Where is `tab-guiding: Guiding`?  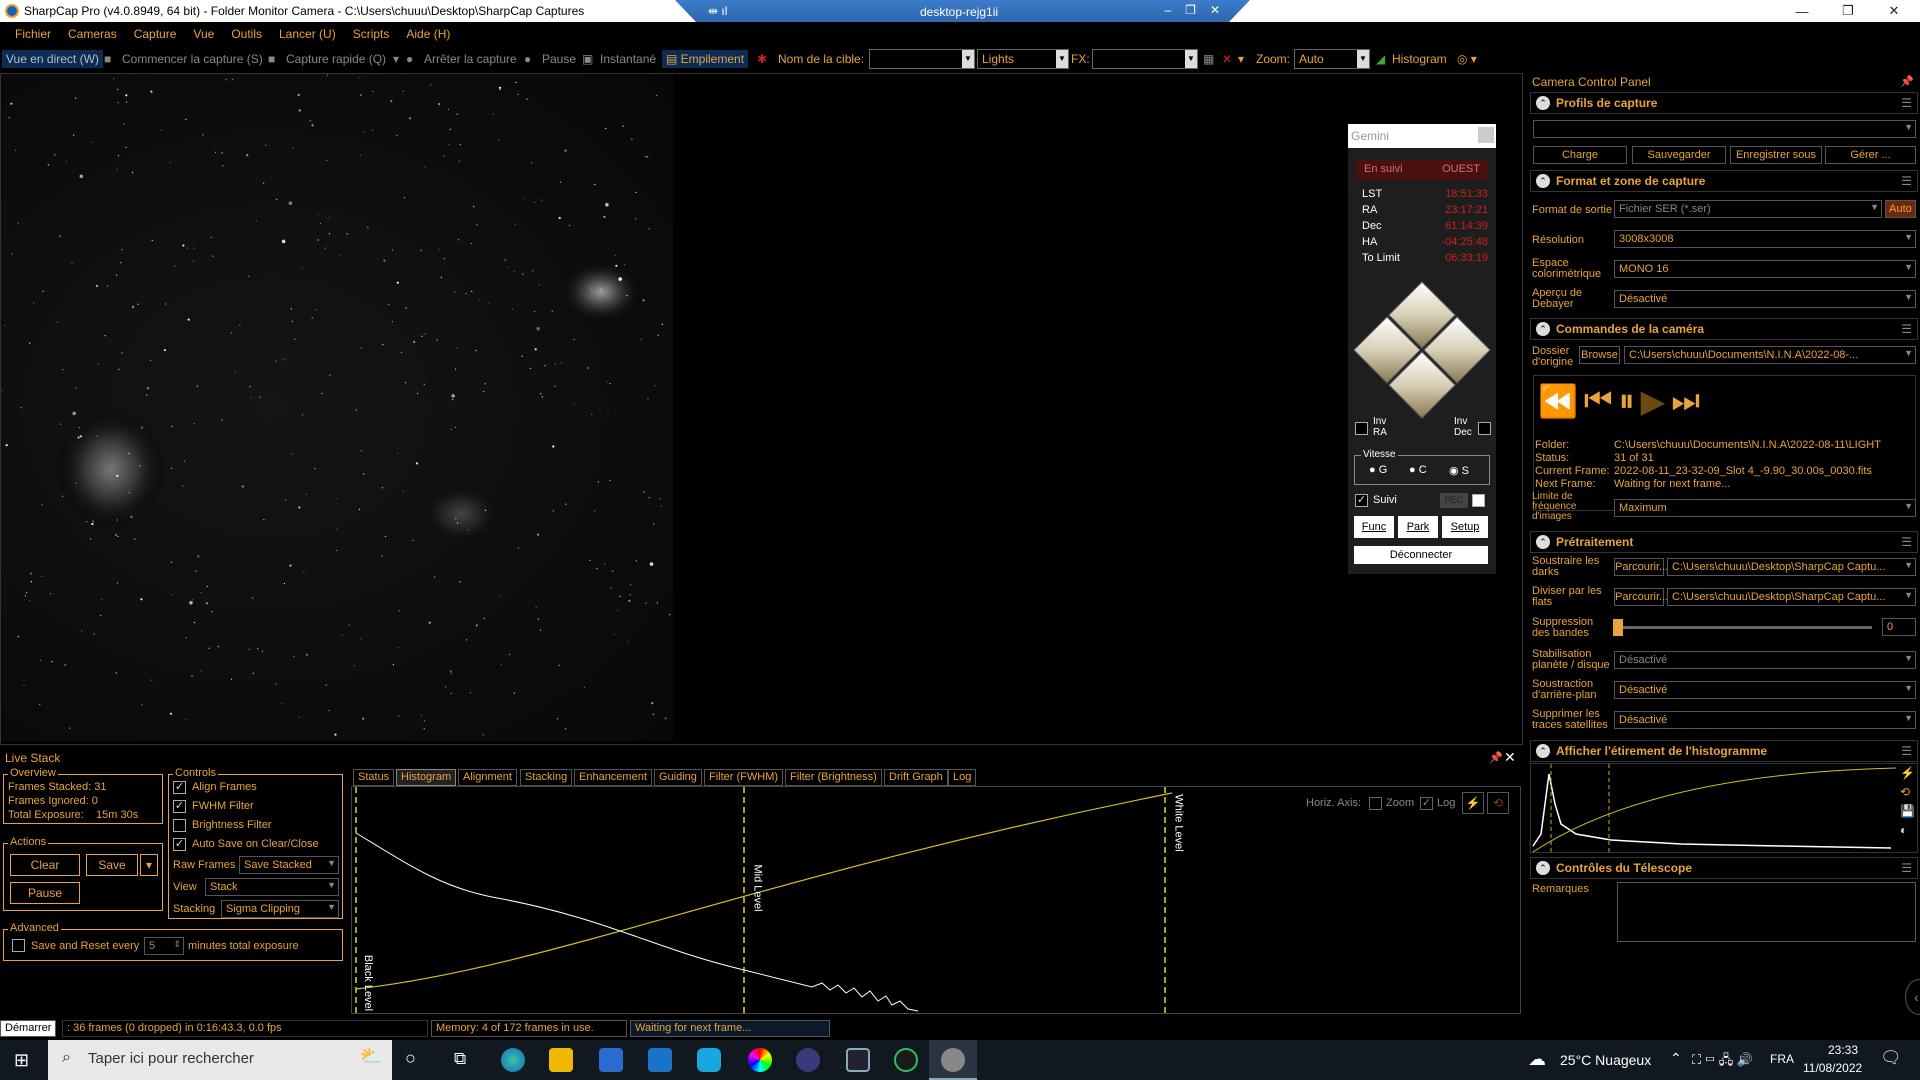 tab-guiding: Guiding is located at coordinates (678, 777).